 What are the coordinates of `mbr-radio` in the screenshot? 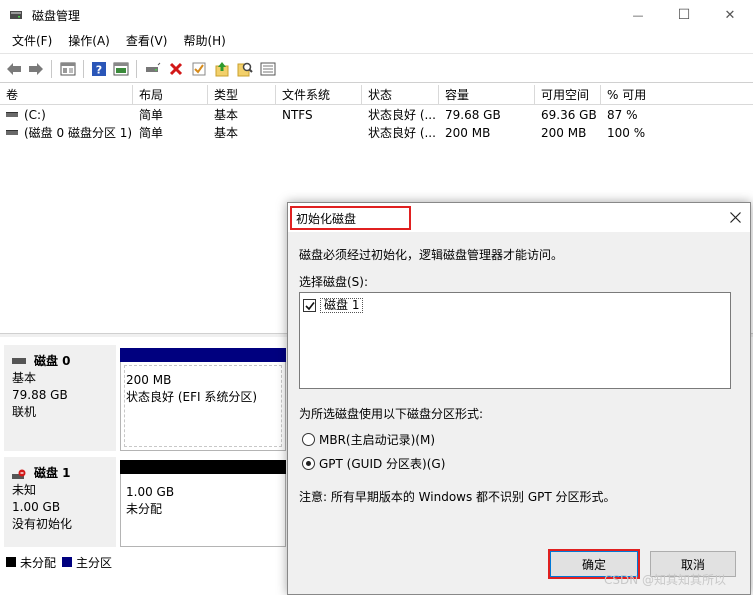 It's located at (308, 439).